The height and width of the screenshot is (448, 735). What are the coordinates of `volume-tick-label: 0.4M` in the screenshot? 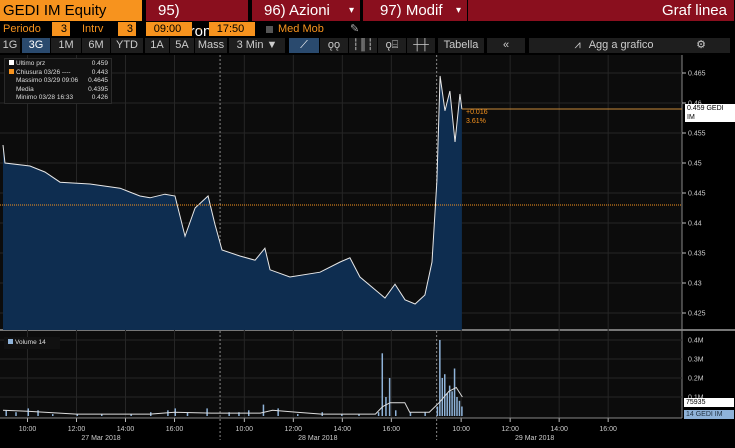 It's located at (696, 341).